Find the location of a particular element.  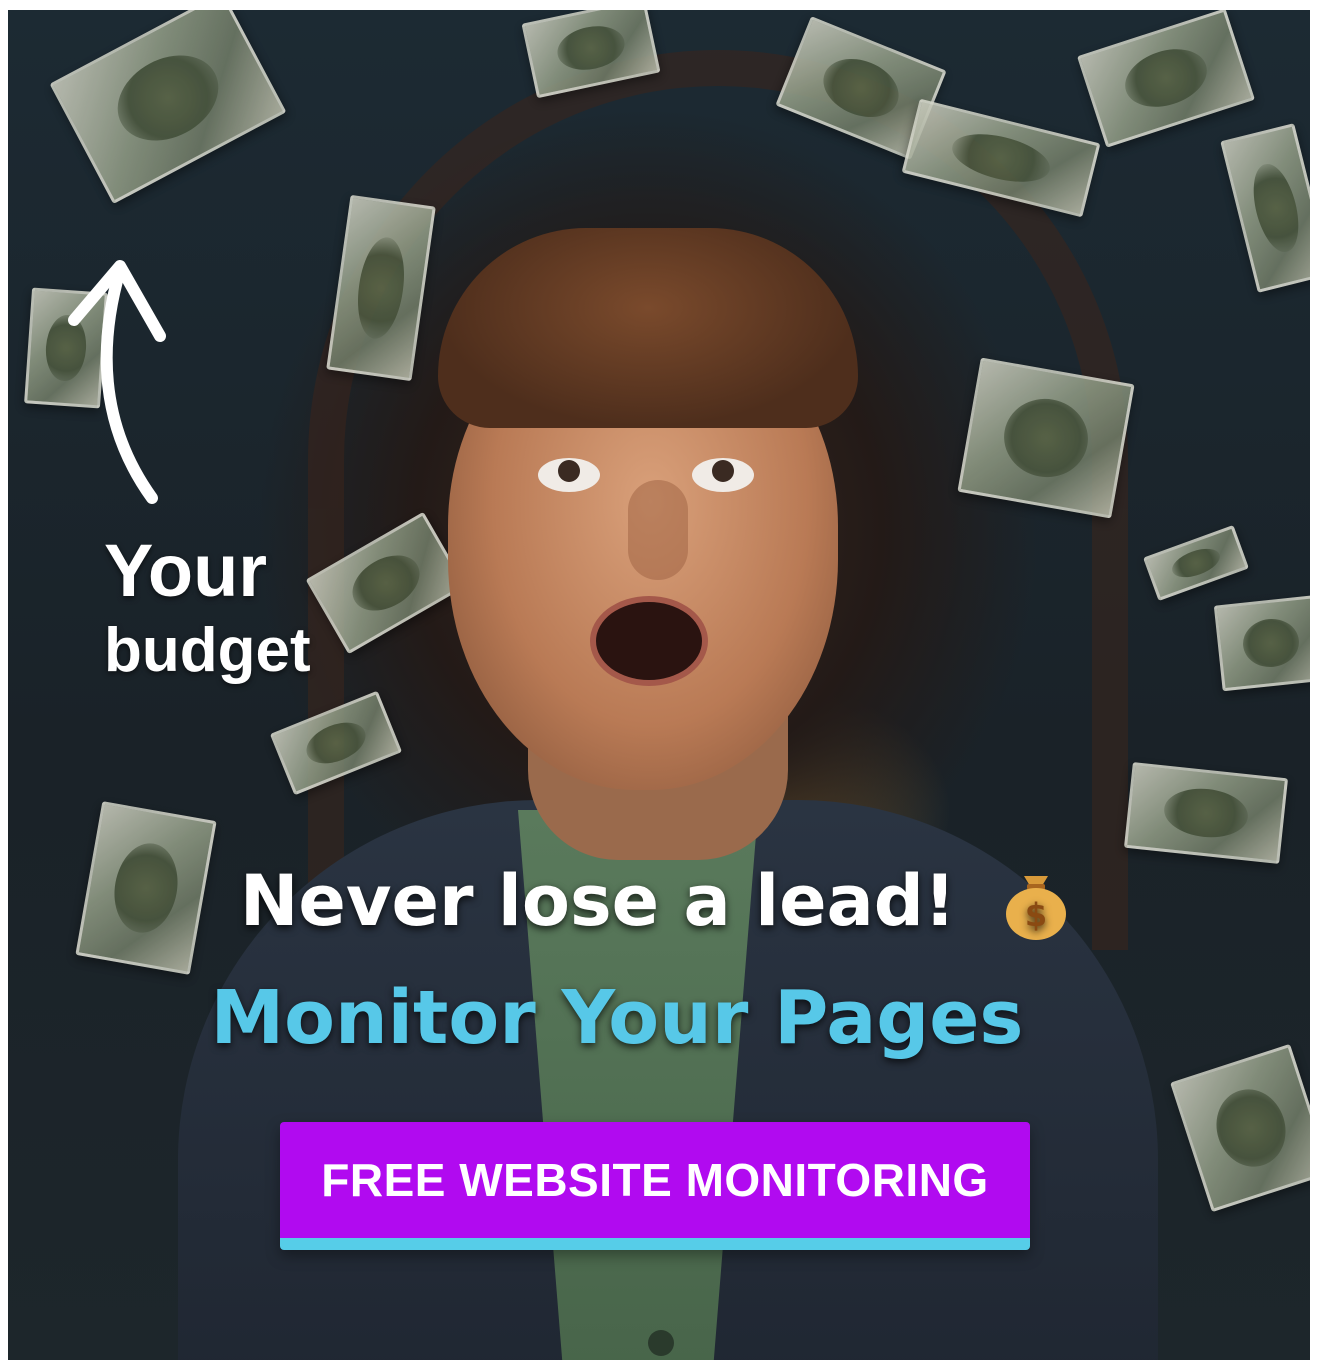

money-bag-icon: $ is located at coordinates (1036, 907).